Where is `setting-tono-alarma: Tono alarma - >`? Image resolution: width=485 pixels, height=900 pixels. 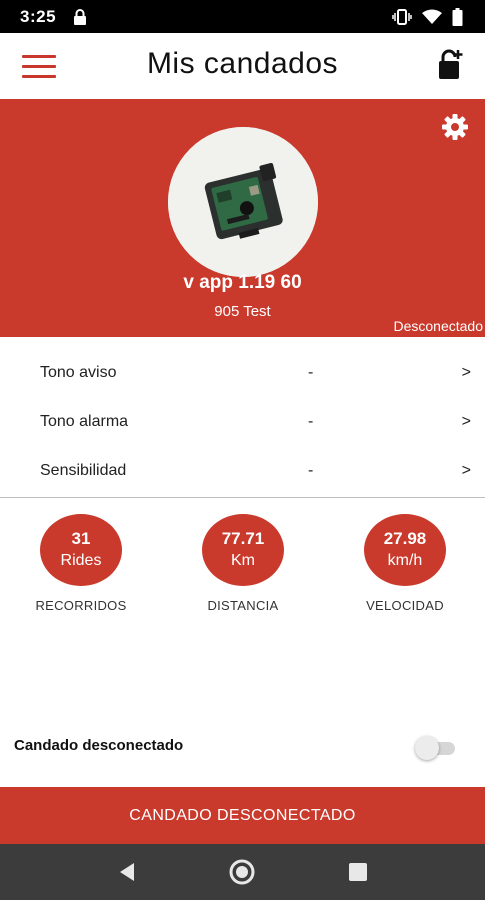 setting-tono-alarma: Tono alarma - > is located at coordinates (242, 423).